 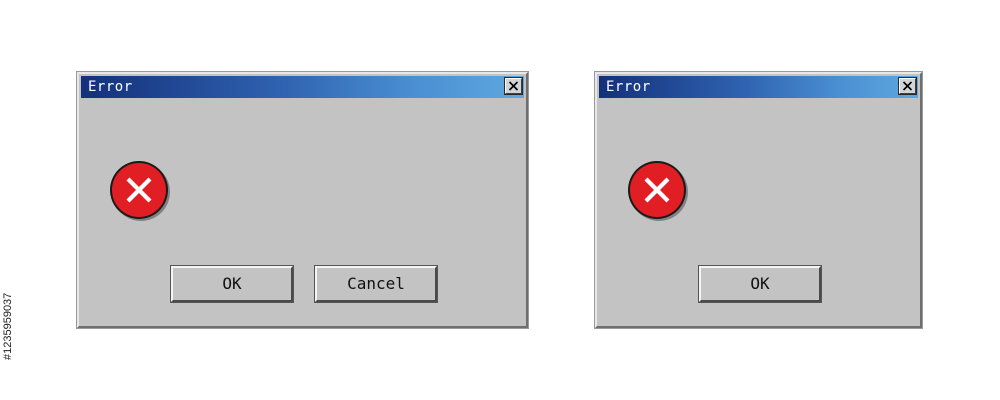 I want to click on side-credit-text: #1235959037, so click(x=8, y=326).